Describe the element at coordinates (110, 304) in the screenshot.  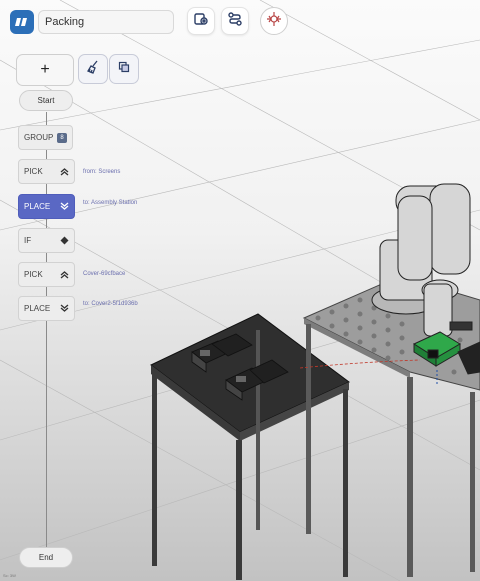
I see `step-detail-5: to: Cover2-5f1d936b` at that location.